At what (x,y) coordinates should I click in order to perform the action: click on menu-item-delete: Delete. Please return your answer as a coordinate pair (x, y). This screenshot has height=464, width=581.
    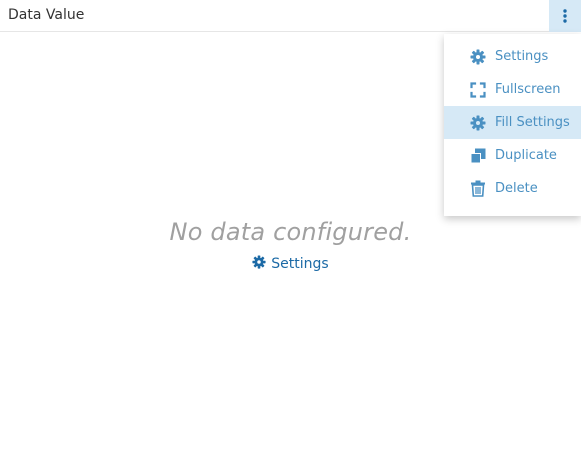
    Looking at the image, I should click on (512, 188).